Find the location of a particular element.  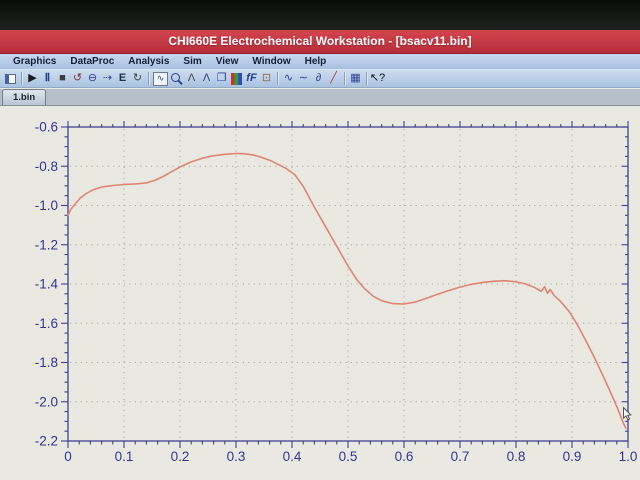

x-tick-label: 1.0 is located at coordinates (628, 456).